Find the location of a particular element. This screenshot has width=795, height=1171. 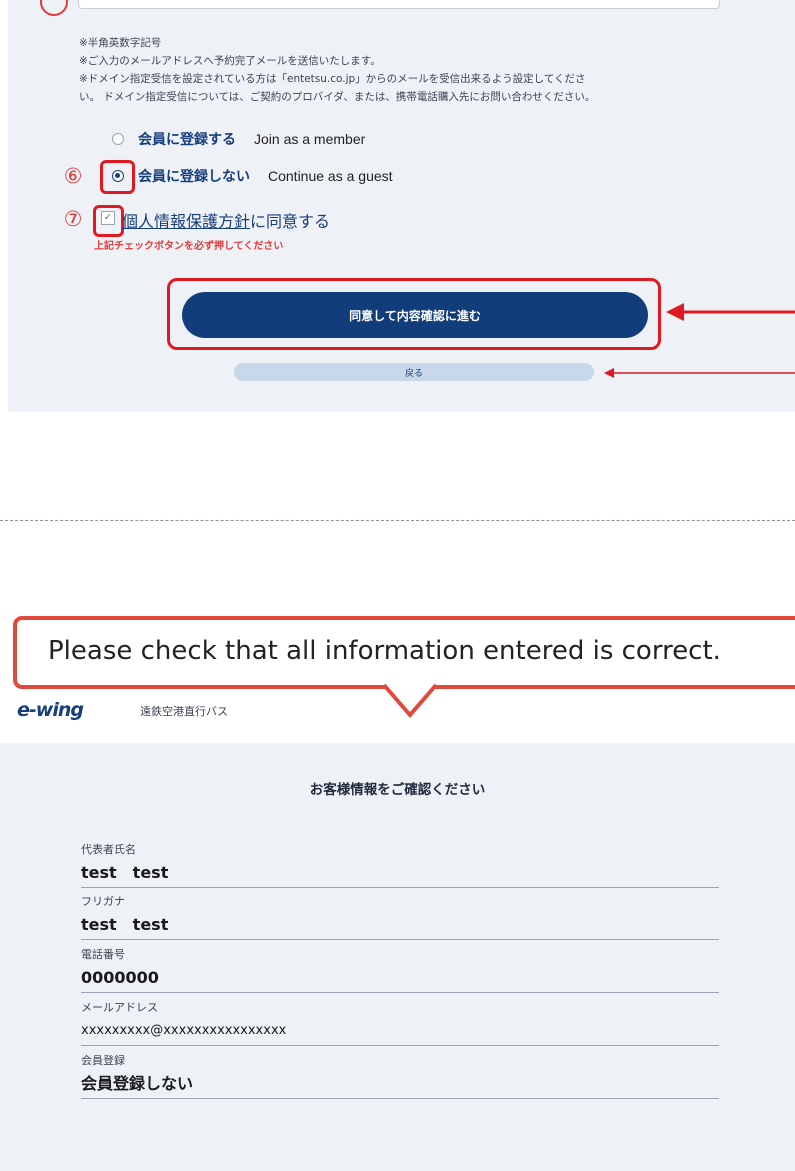

e-wing-logo: e-wing is located at coordinates (50, 710).